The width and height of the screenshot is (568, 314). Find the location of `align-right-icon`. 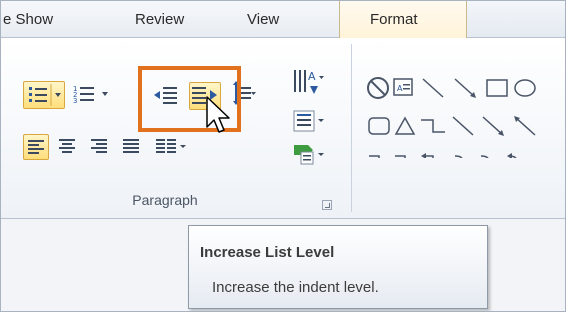

align-right-icon is located at coordinates (99, 146).